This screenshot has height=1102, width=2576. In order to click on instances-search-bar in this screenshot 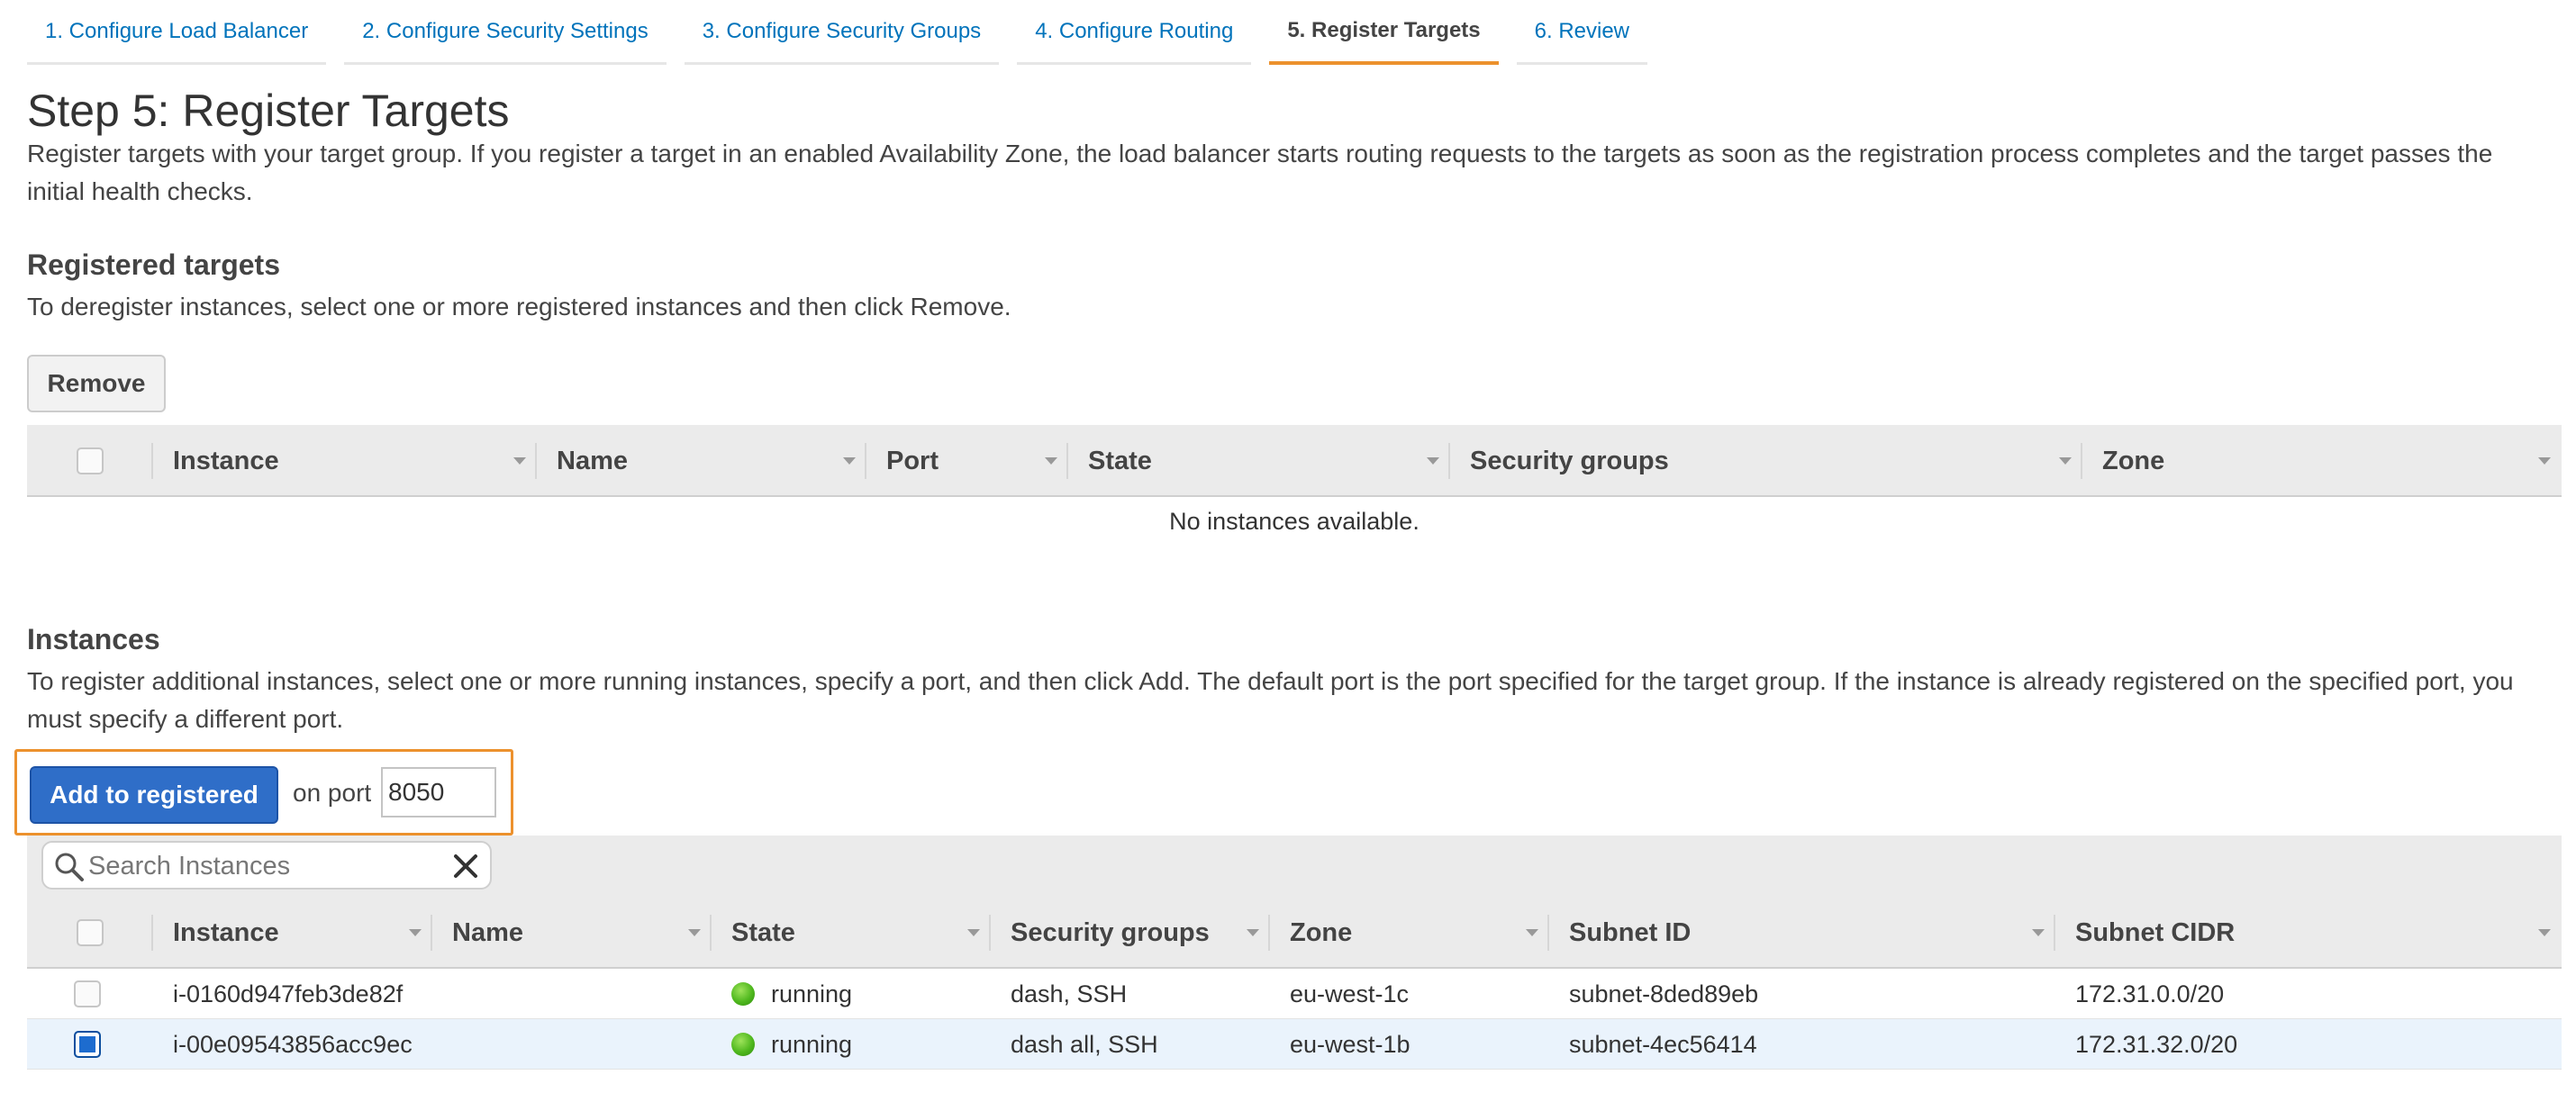, I will do `click(1294, 867)`.